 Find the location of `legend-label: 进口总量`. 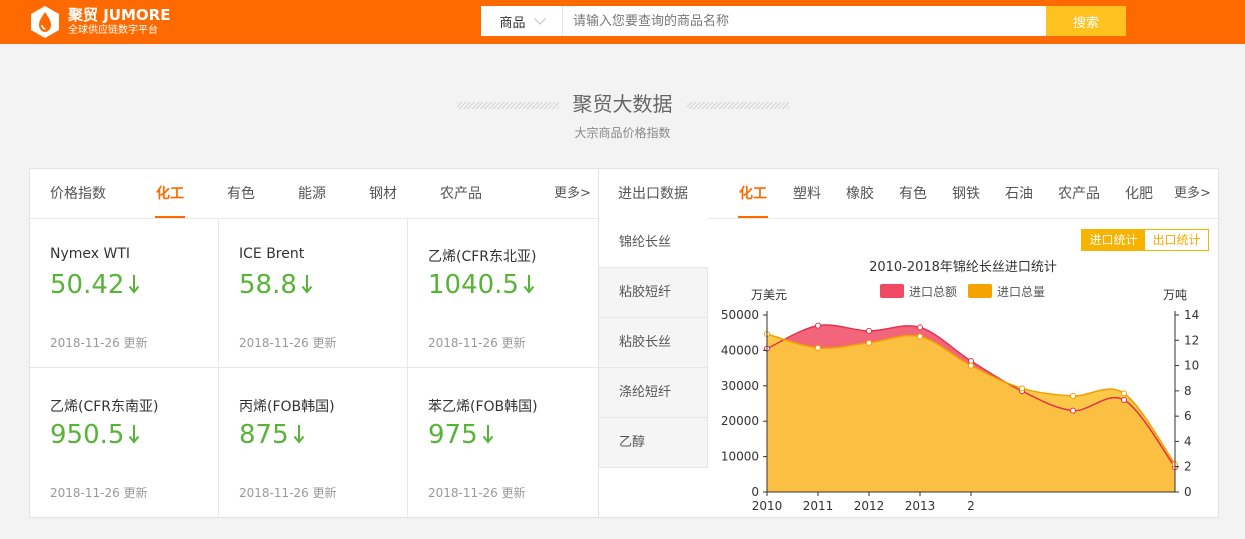

legend-label: 进口总量 is located at coordinates (1021, 292).